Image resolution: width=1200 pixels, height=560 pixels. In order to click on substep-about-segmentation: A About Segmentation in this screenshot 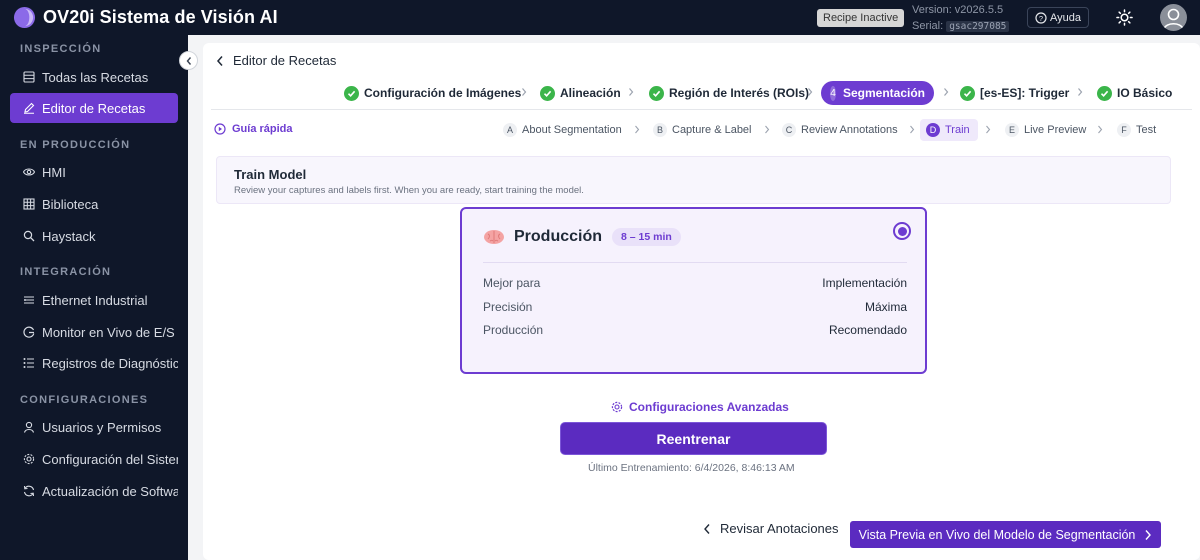, I will do `click(562, 130)`.